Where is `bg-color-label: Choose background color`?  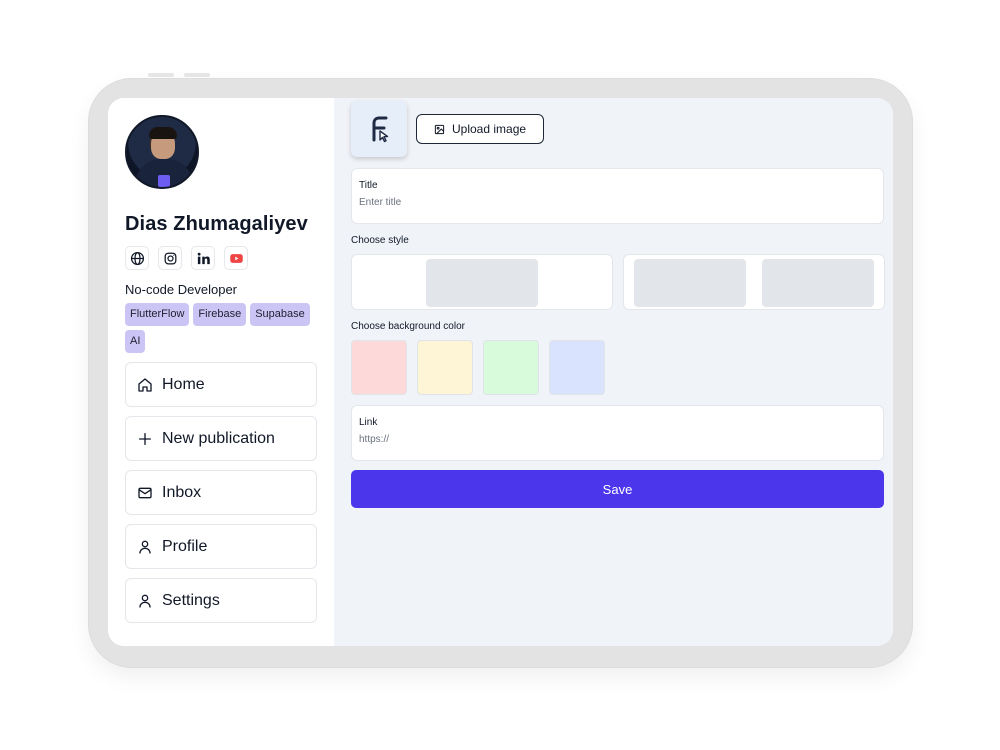 bg-color-label: Choose background color is located at coordinates (408, 326).